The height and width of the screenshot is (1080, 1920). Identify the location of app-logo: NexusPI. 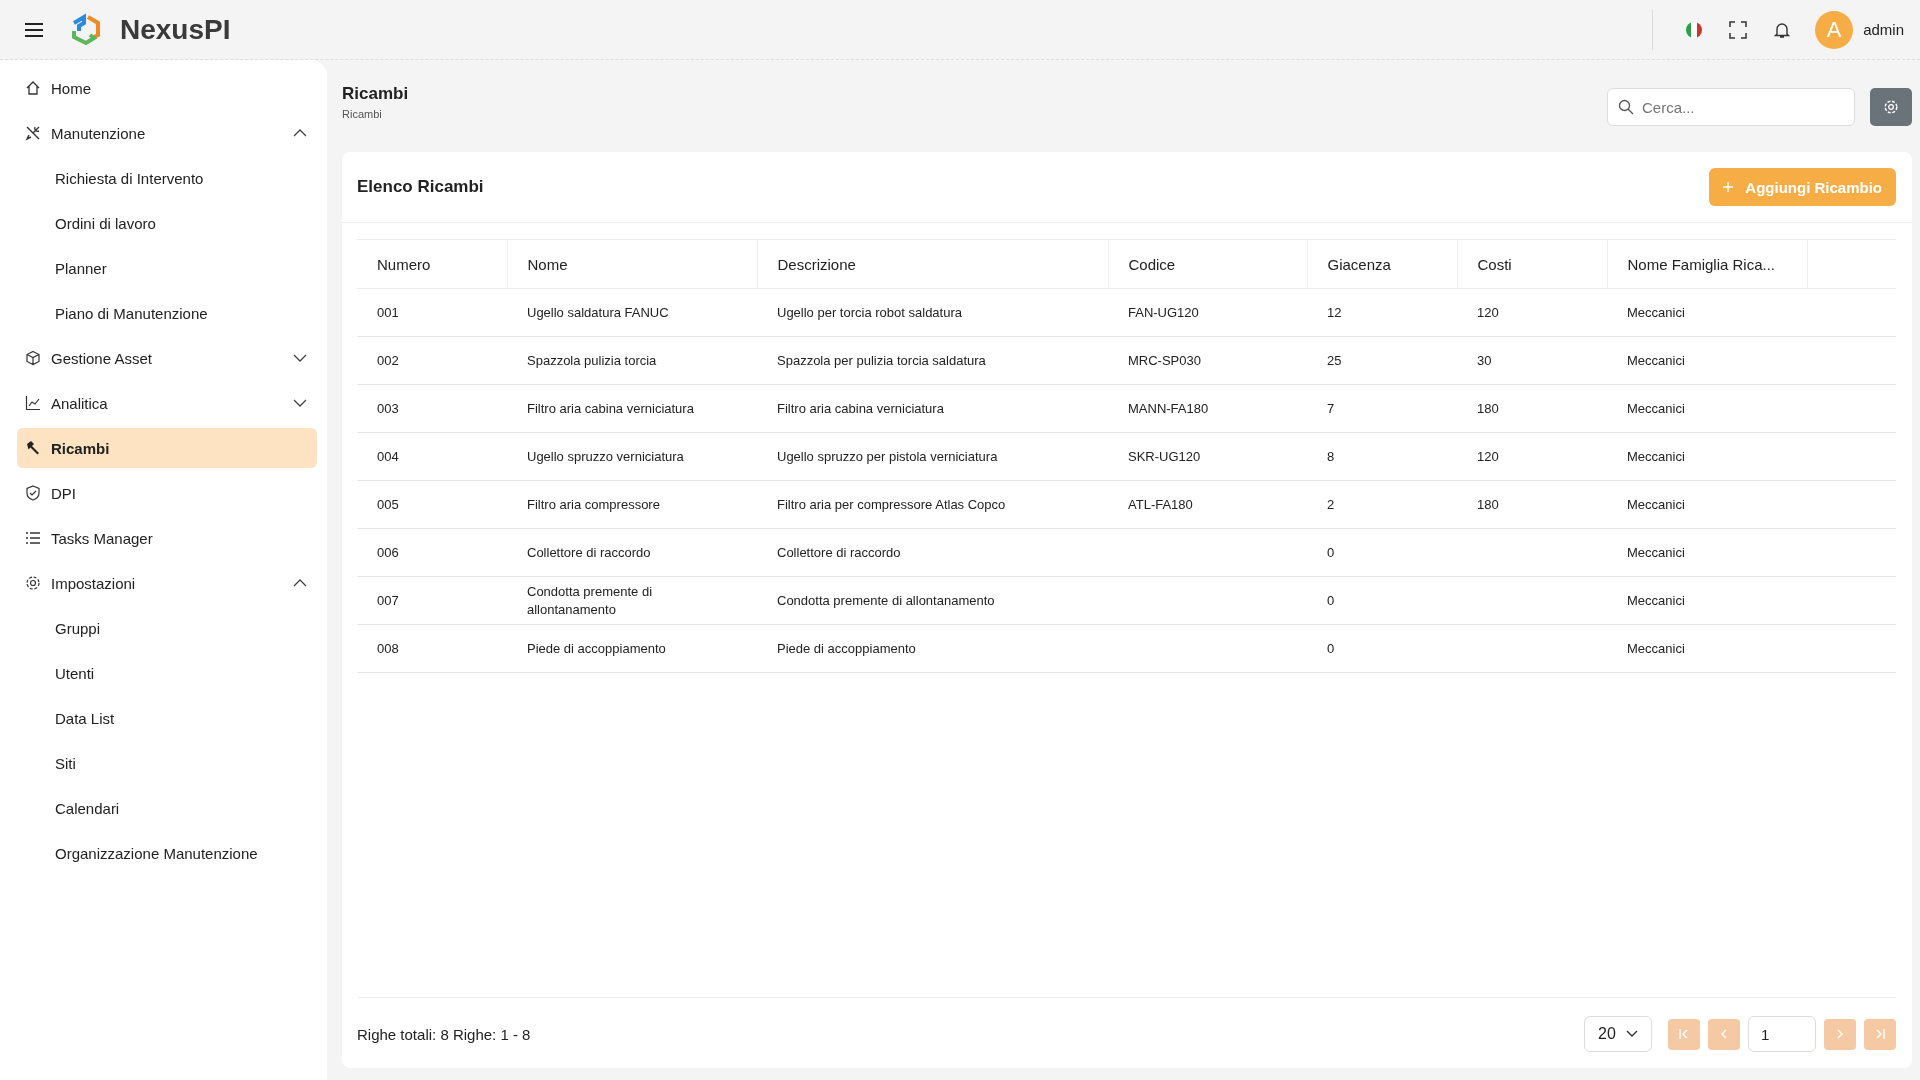
(175, 29).